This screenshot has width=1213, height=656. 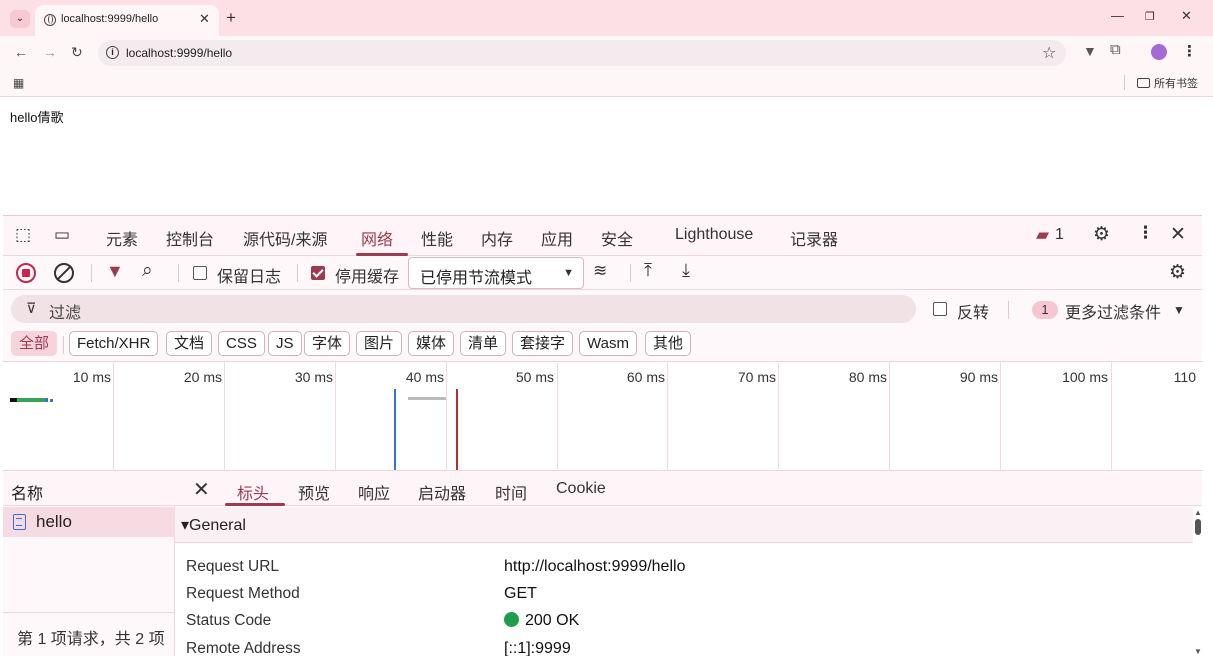 I want to click on chip-fetch-xhr: Fetch/XHR, so click(x=114, y=343).